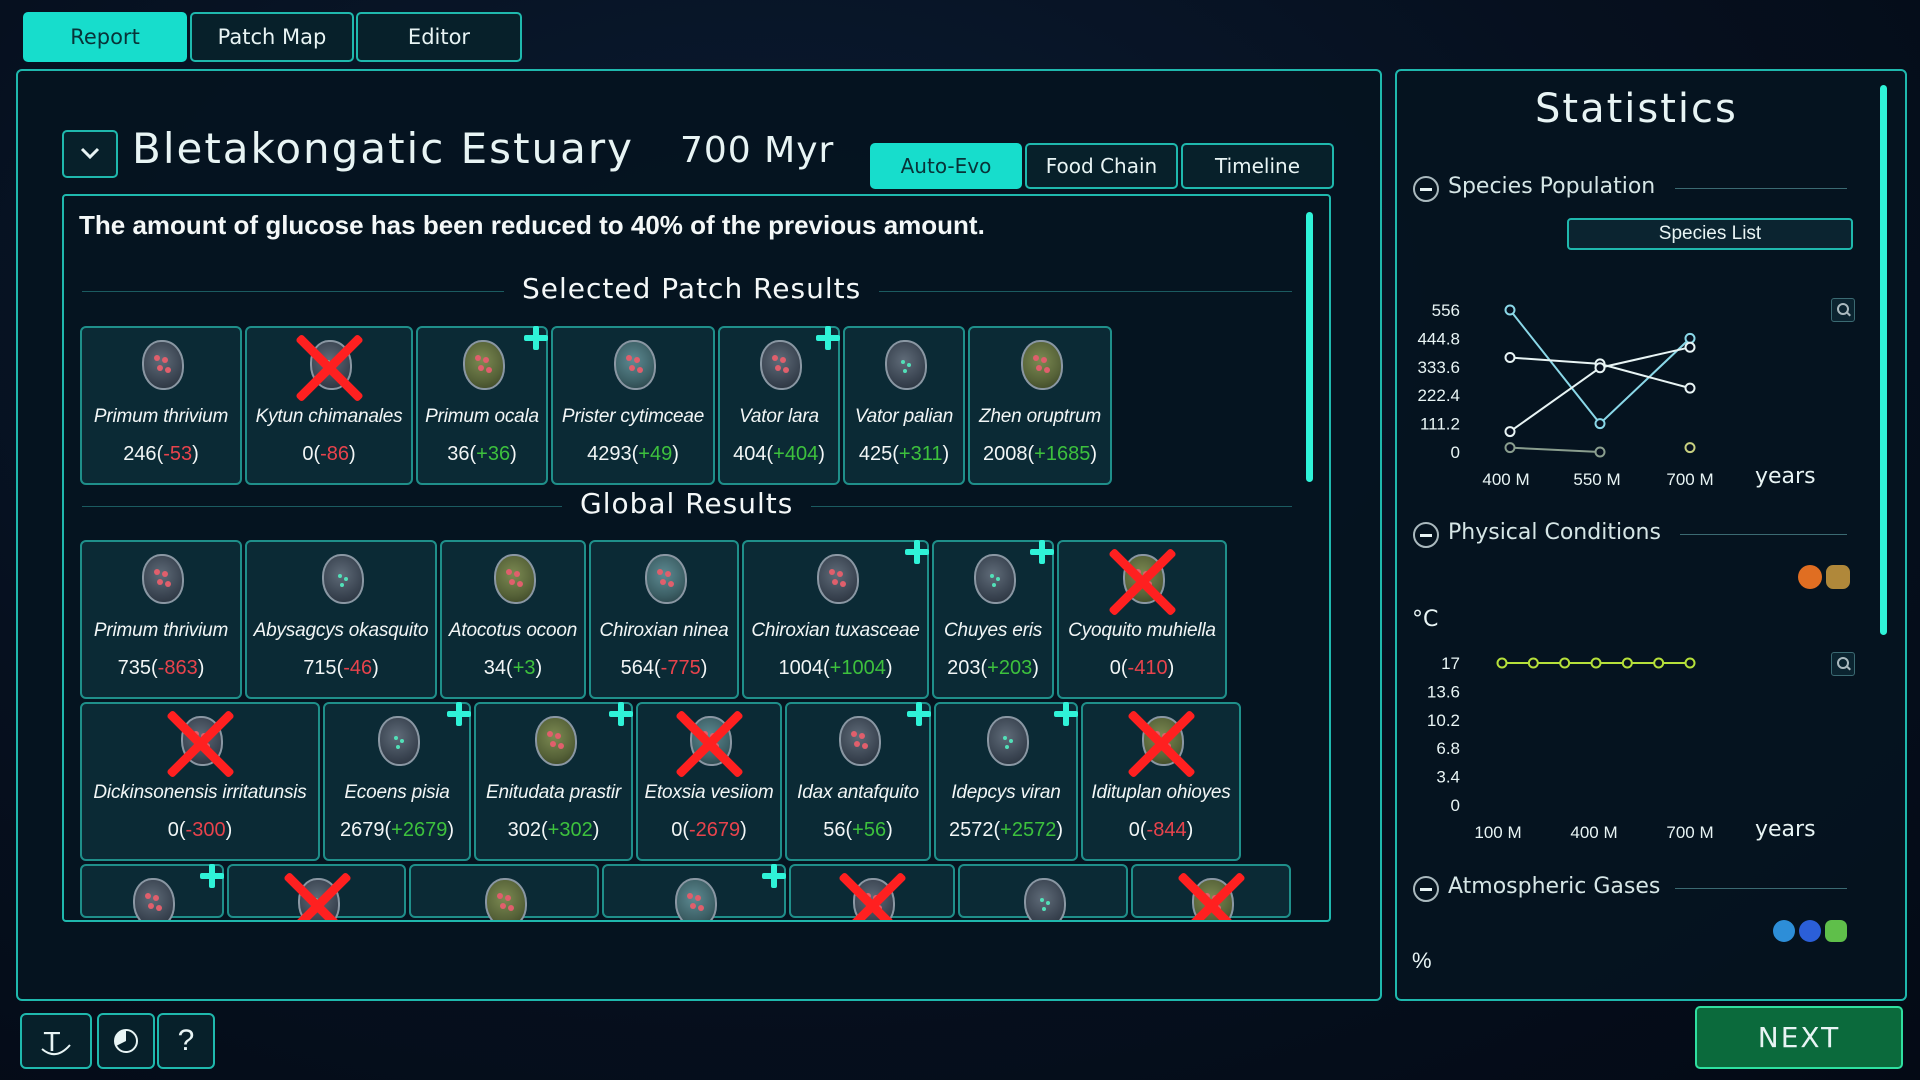  I want to click on x-tick-label: 100 M, so click(1497, 832).